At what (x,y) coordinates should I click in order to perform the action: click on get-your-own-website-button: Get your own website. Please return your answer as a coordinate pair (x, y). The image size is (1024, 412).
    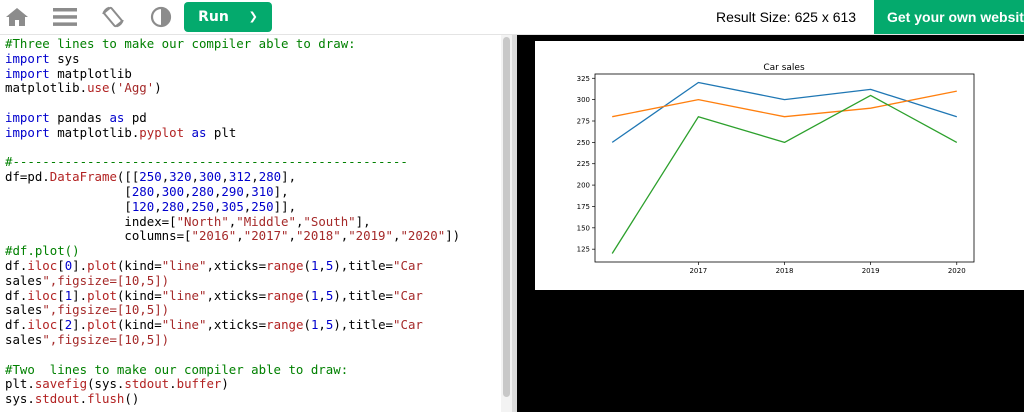
    Looking at the image, I should click on (949, 17).